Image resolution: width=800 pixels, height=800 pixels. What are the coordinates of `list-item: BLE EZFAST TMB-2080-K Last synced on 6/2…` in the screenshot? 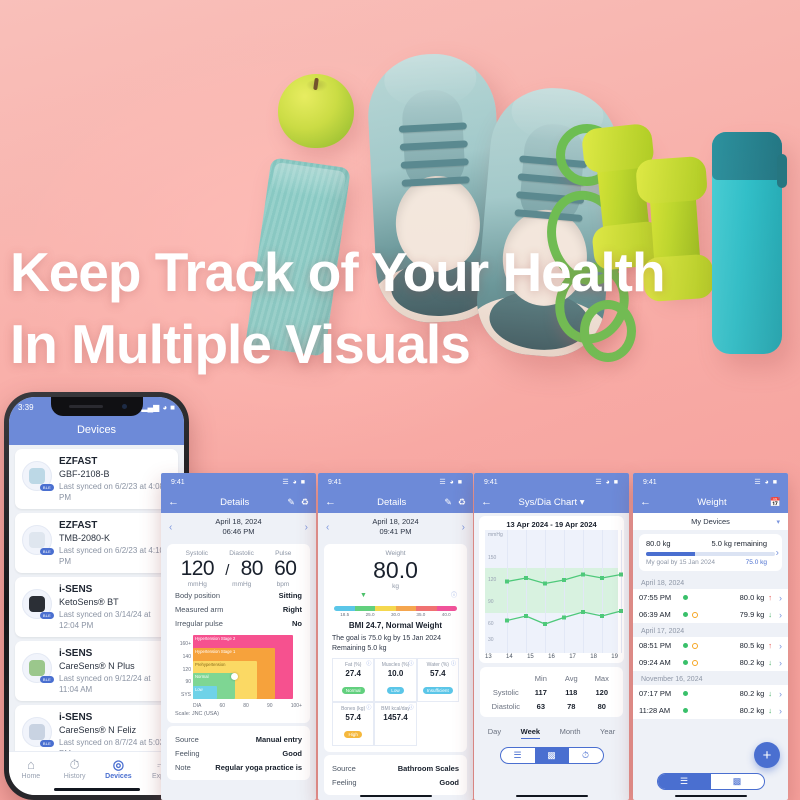 It's located at (96, 543).